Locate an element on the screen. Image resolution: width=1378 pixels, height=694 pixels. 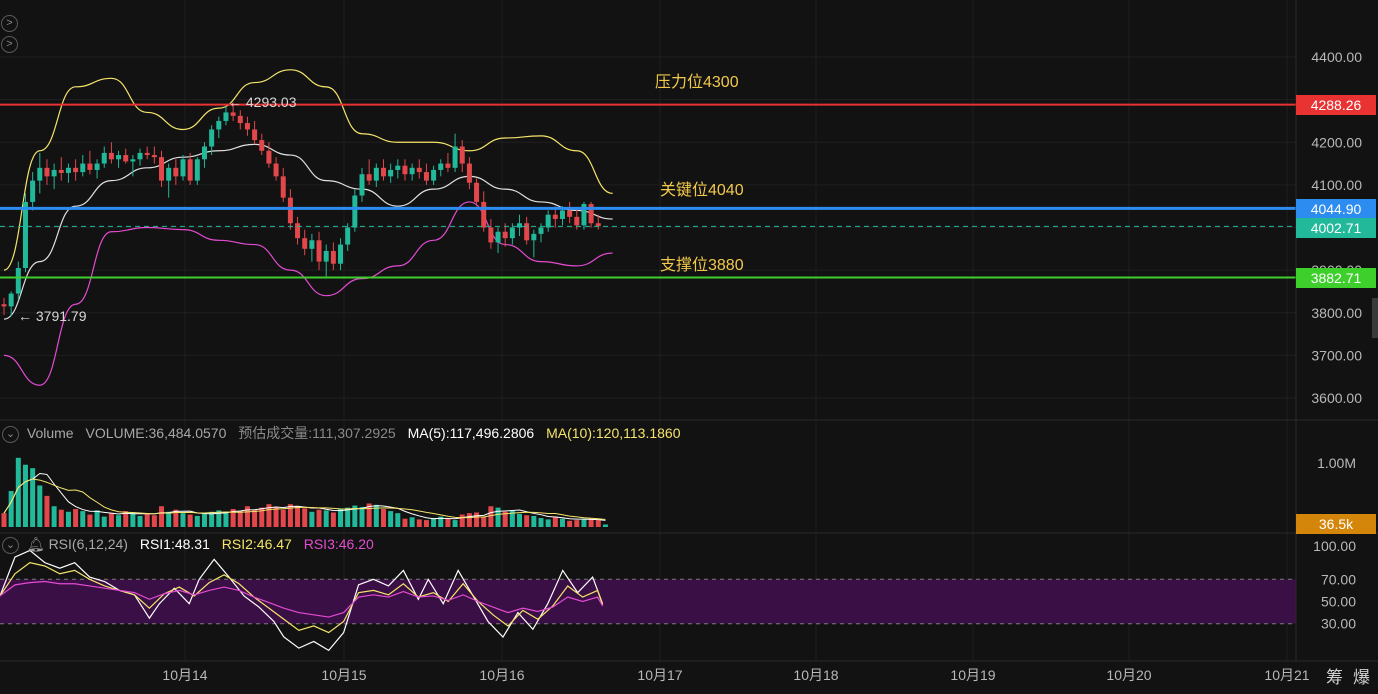
high-value: 4293.03 is located at coordinates (271, 102).